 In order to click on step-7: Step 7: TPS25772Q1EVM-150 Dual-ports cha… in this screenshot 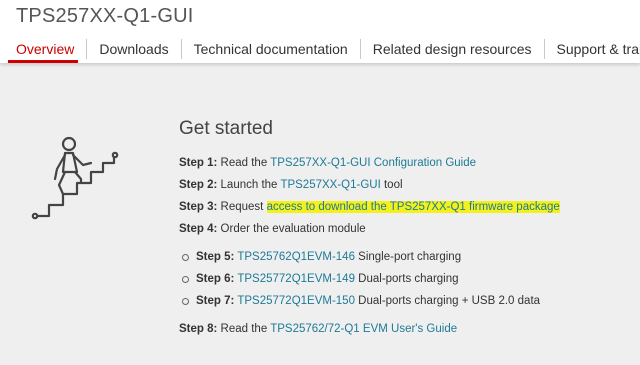, I will do `click(404, 305)`.